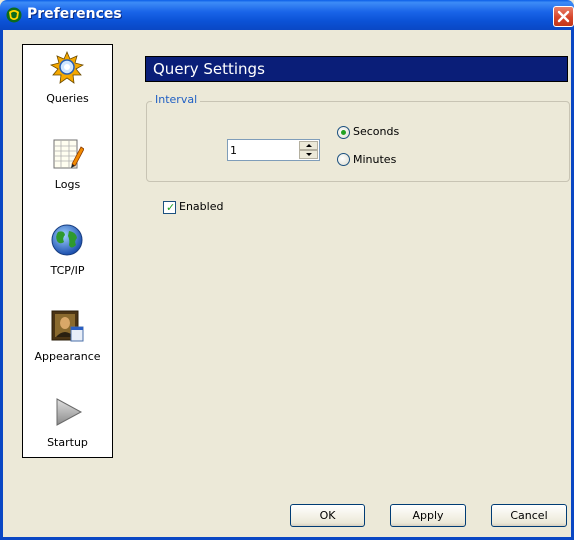  Describe the element at coordinates (67, 184) in the screenshot. I see `sidebar-item-label: Logs` at that location.